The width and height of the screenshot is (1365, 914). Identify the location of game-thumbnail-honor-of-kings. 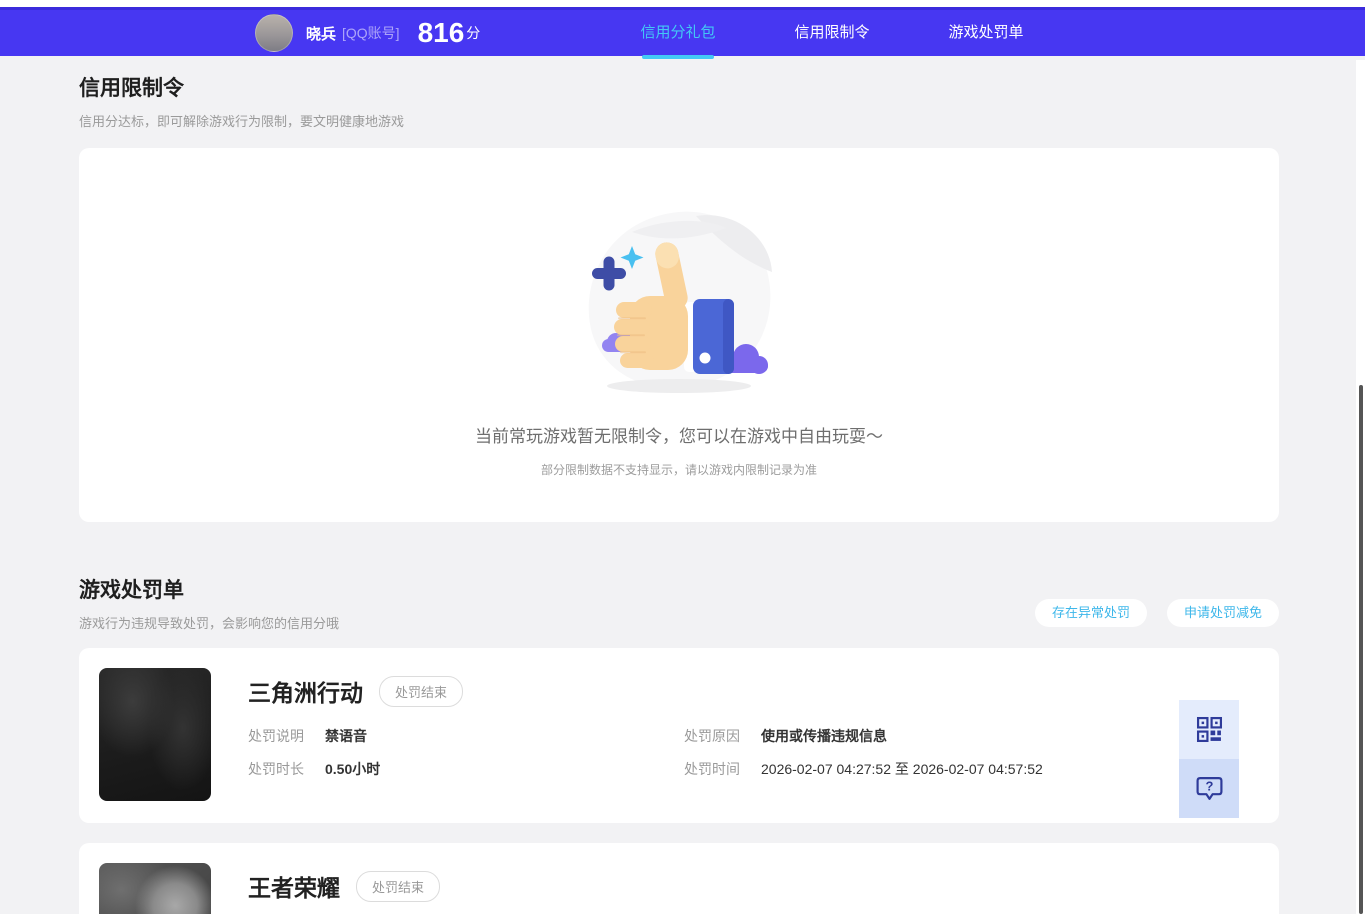
(155, 888).